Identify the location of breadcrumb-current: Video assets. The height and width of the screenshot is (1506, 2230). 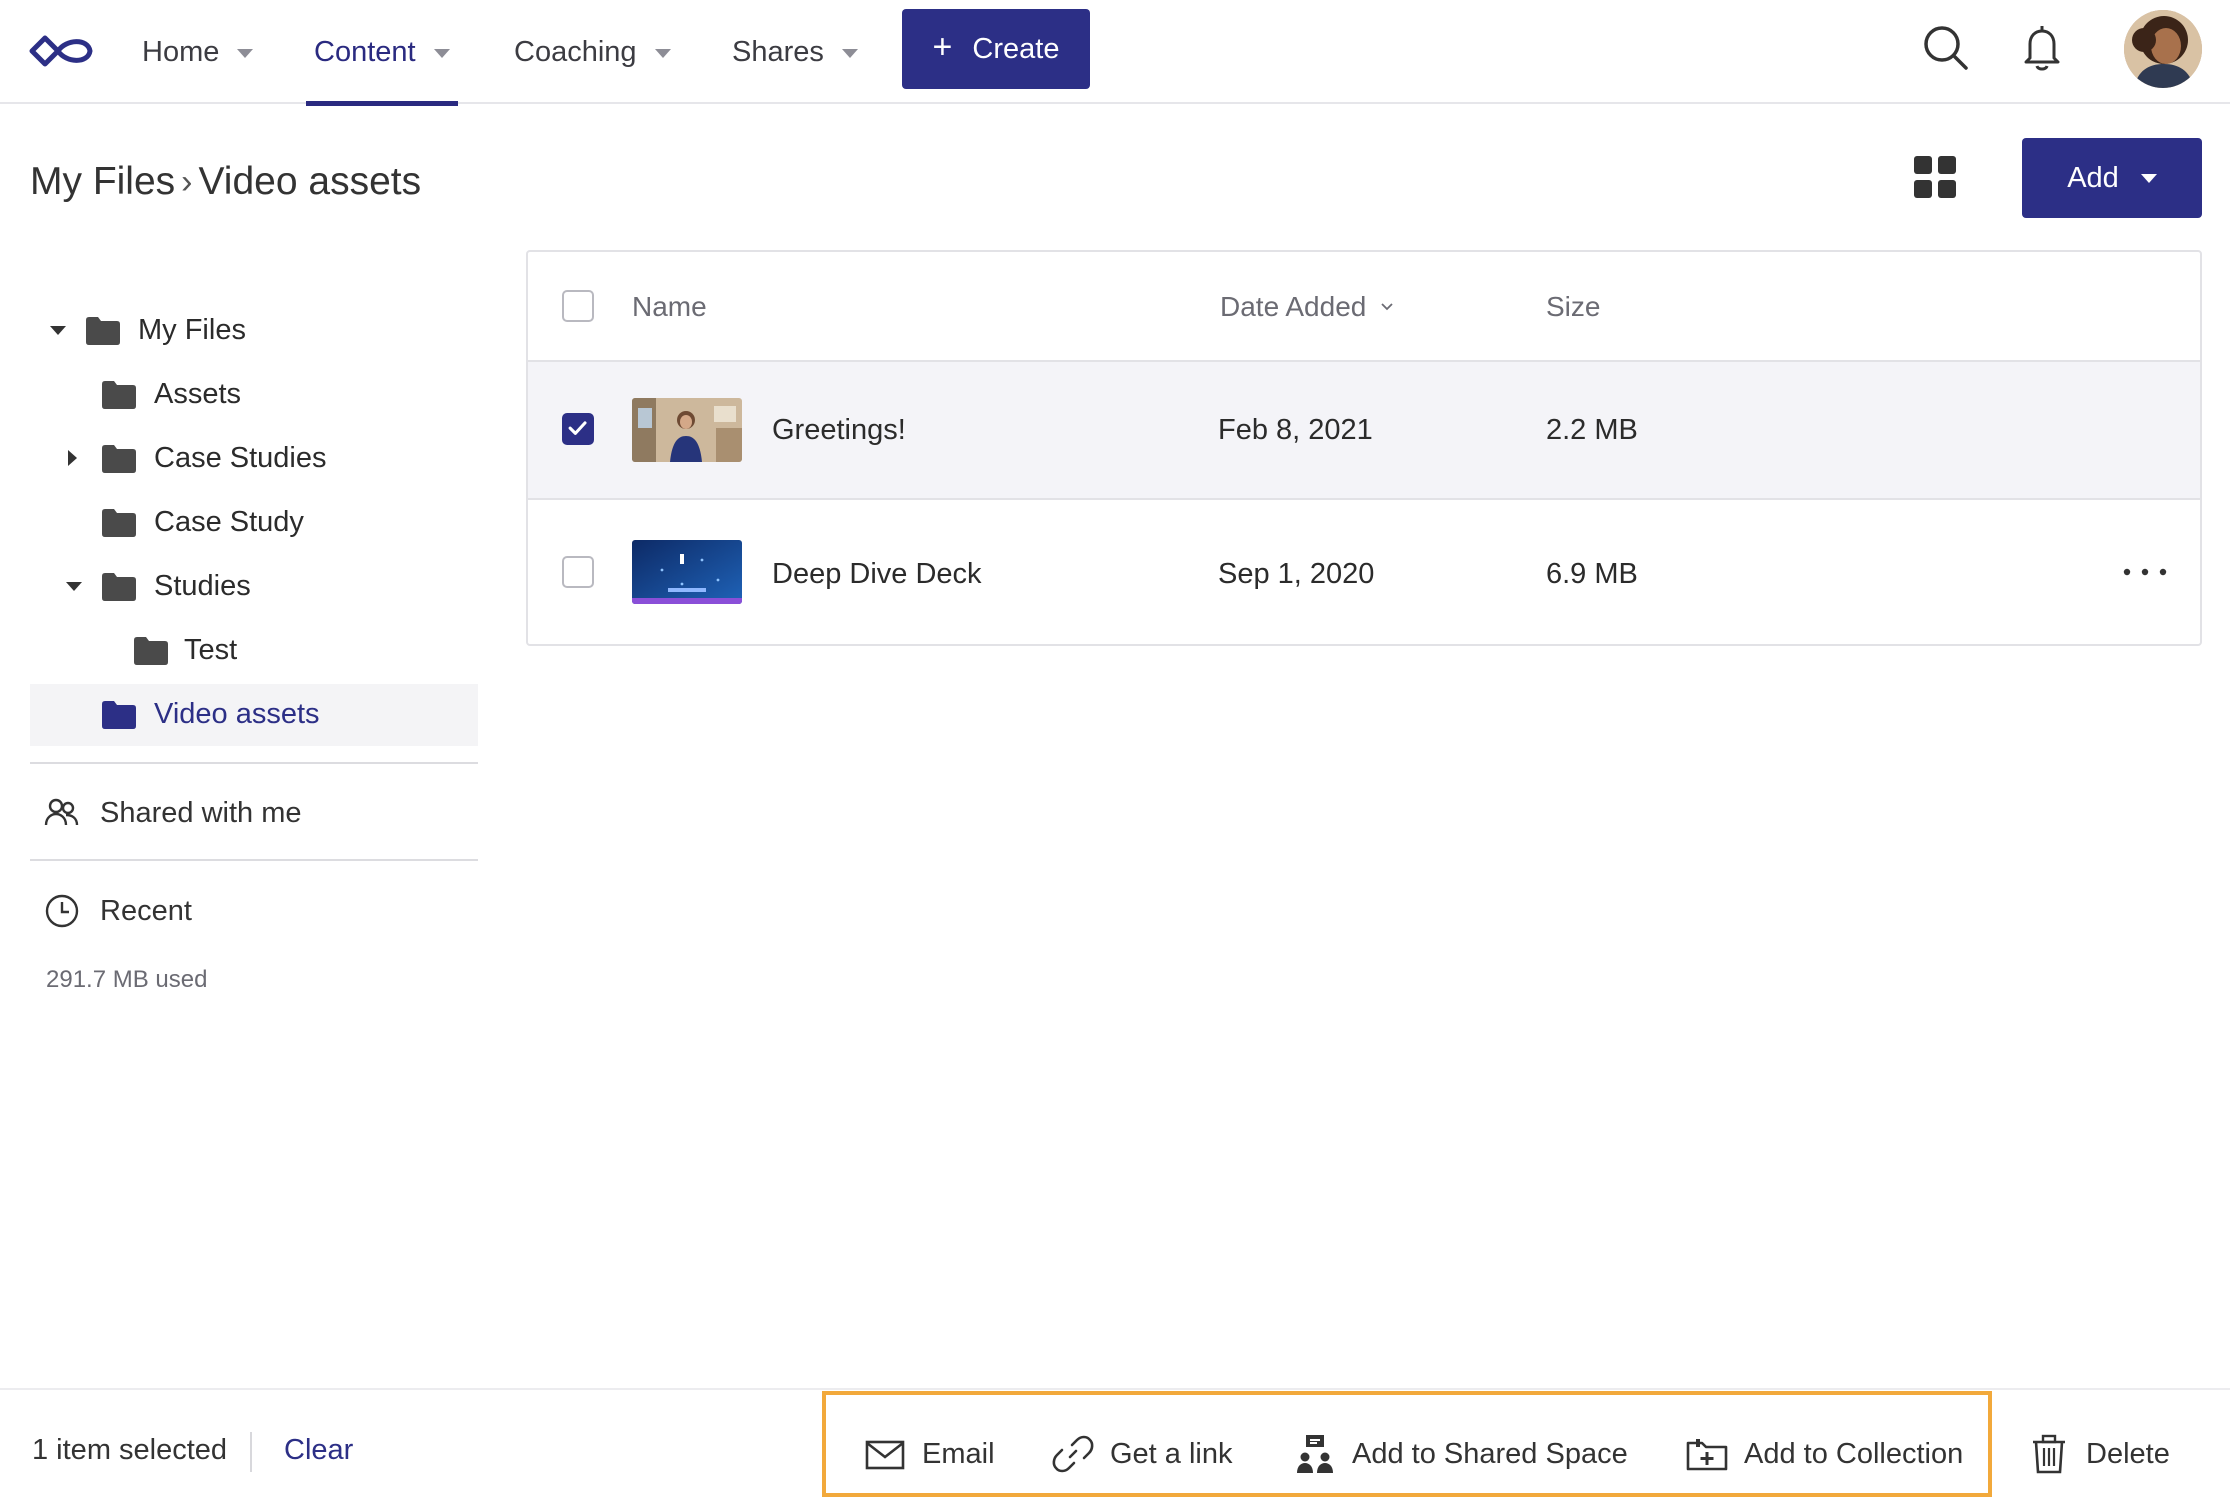
(310, 181).